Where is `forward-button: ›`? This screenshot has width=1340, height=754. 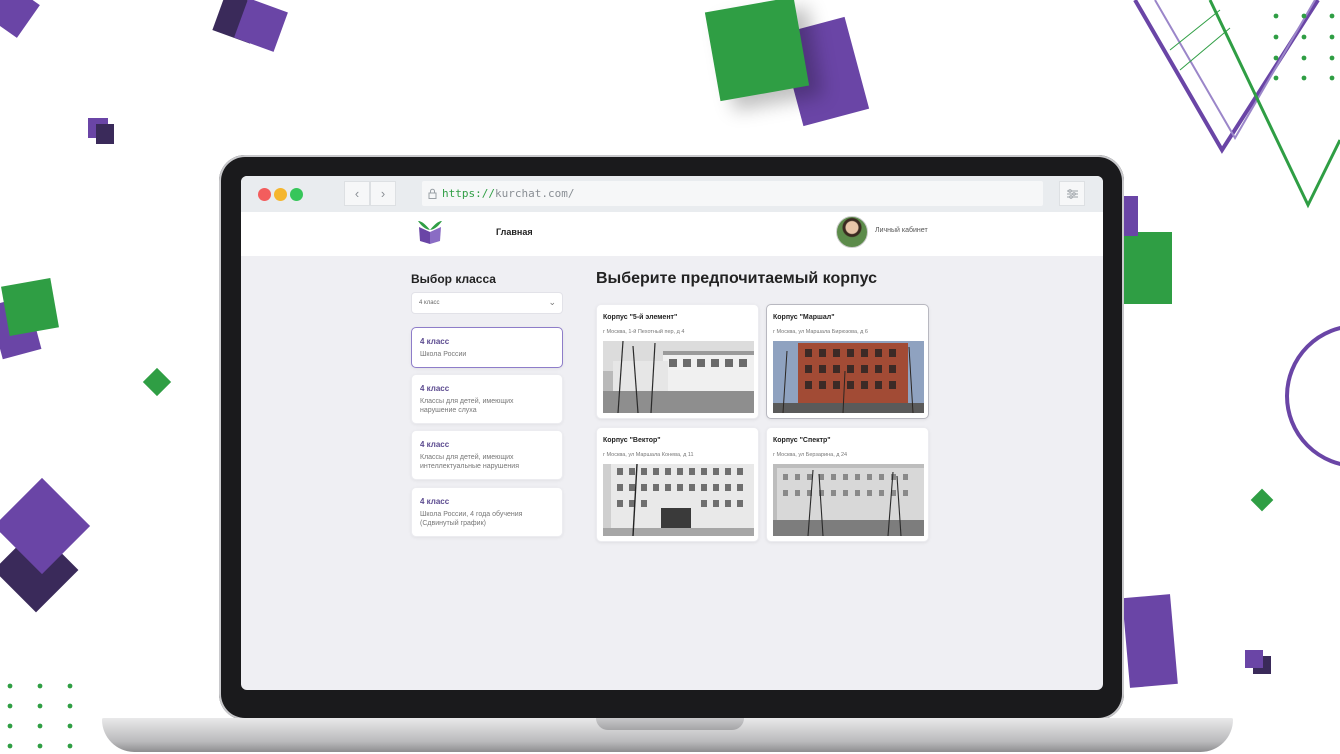 forward-button: › is located at coordinates (383, 193).